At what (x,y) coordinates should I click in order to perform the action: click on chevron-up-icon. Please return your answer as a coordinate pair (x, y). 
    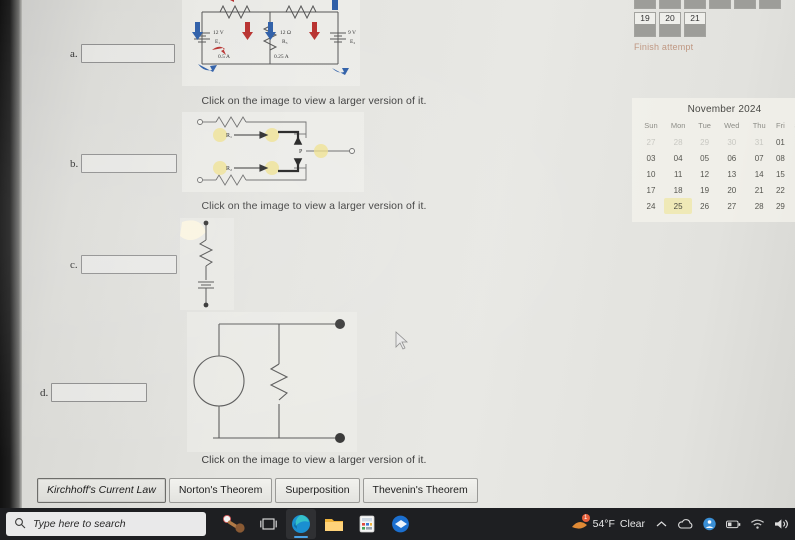
    Looking at the image, I should click on (661, 524).